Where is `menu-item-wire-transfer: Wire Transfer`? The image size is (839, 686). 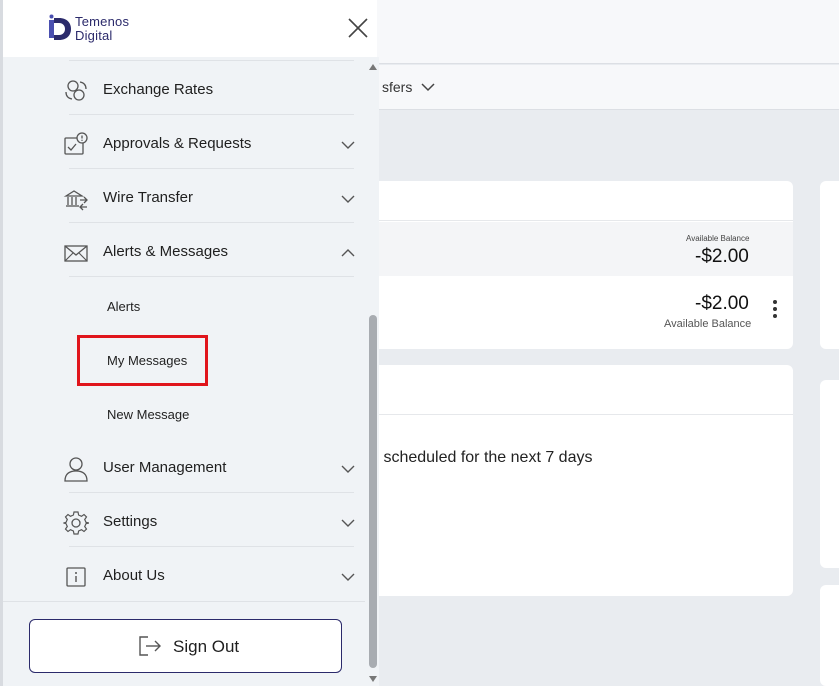
menu-item-wire-transfer: Wire Transfer is located at coordinates (184, 199).